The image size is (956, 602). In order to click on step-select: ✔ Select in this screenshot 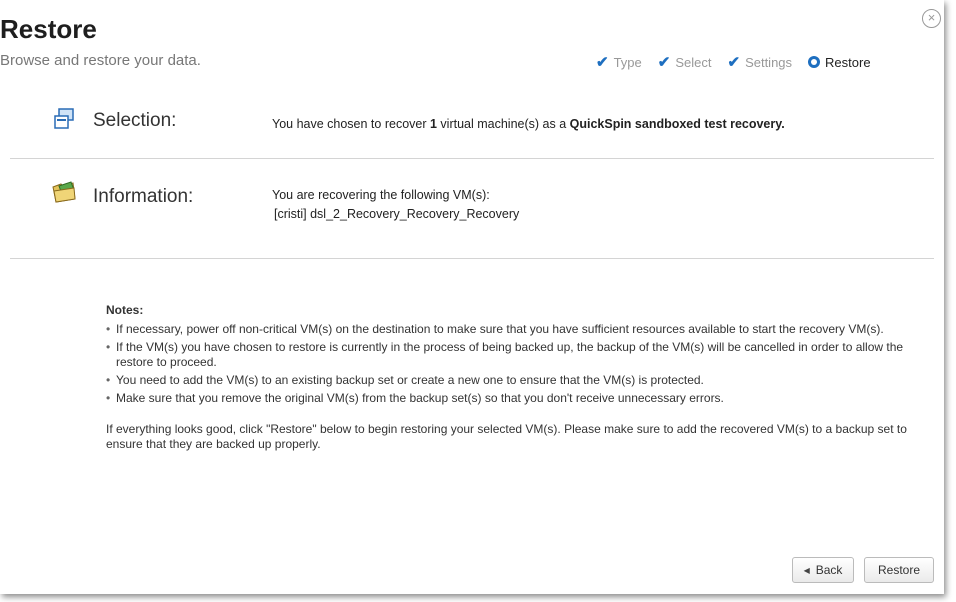, I will do `click(685, 62)`.